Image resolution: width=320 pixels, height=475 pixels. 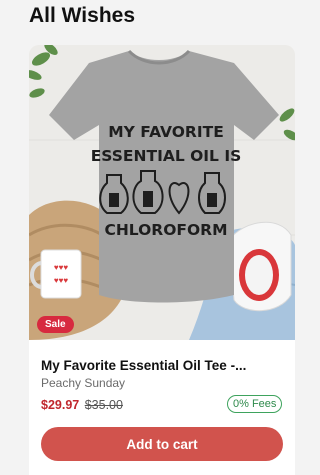 What do you see at coordinates (166, 156) in the screenshot?
I see `shirt-text-line-2: ESSENTIAL OIL IS` at bounding box center [166, 156].